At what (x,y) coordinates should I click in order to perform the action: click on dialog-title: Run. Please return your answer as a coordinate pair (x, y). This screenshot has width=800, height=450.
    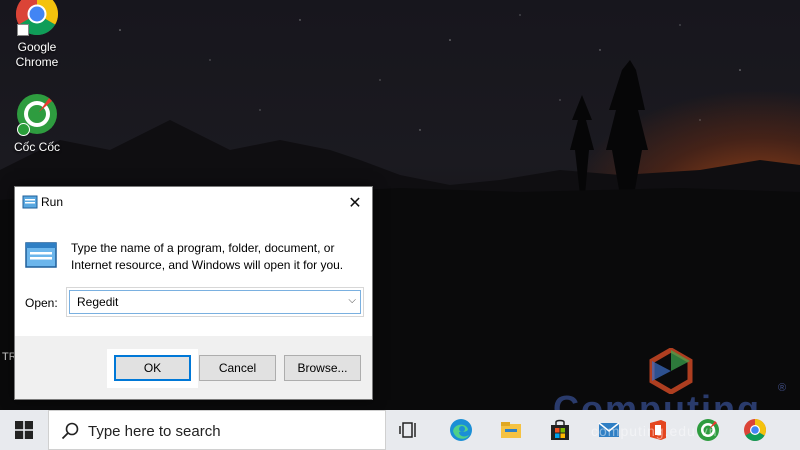
    Looking at the image, I should click on (52, 202).